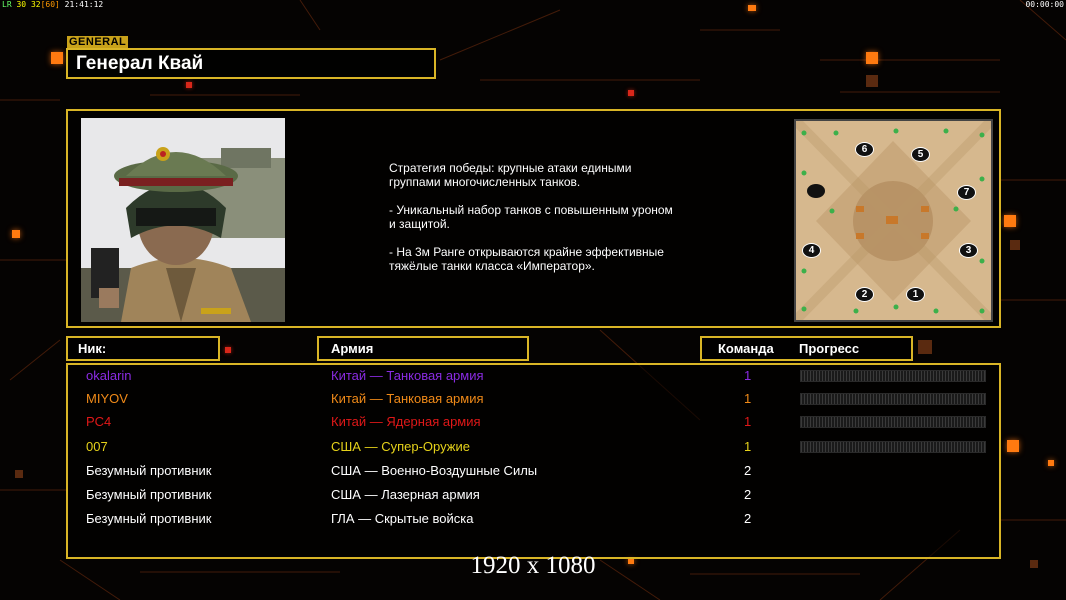 The image size is (1066, 600). I want to click on column-header-team-progress: Команда Прогресс, so click(806, 348).